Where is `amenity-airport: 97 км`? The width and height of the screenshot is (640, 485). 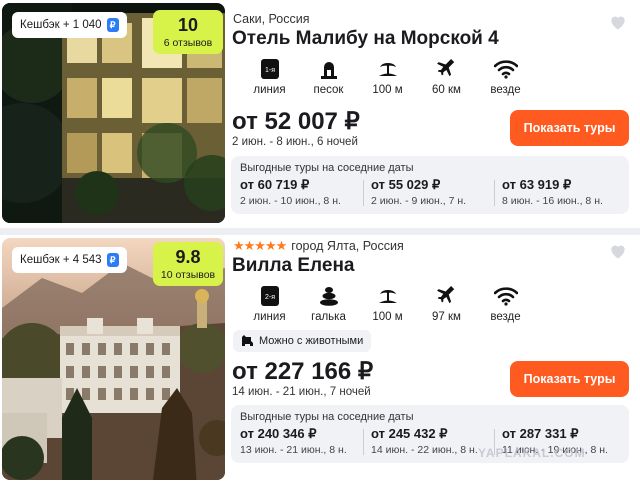
amenity-airport: 97 км is located at coordinates (446, 304).